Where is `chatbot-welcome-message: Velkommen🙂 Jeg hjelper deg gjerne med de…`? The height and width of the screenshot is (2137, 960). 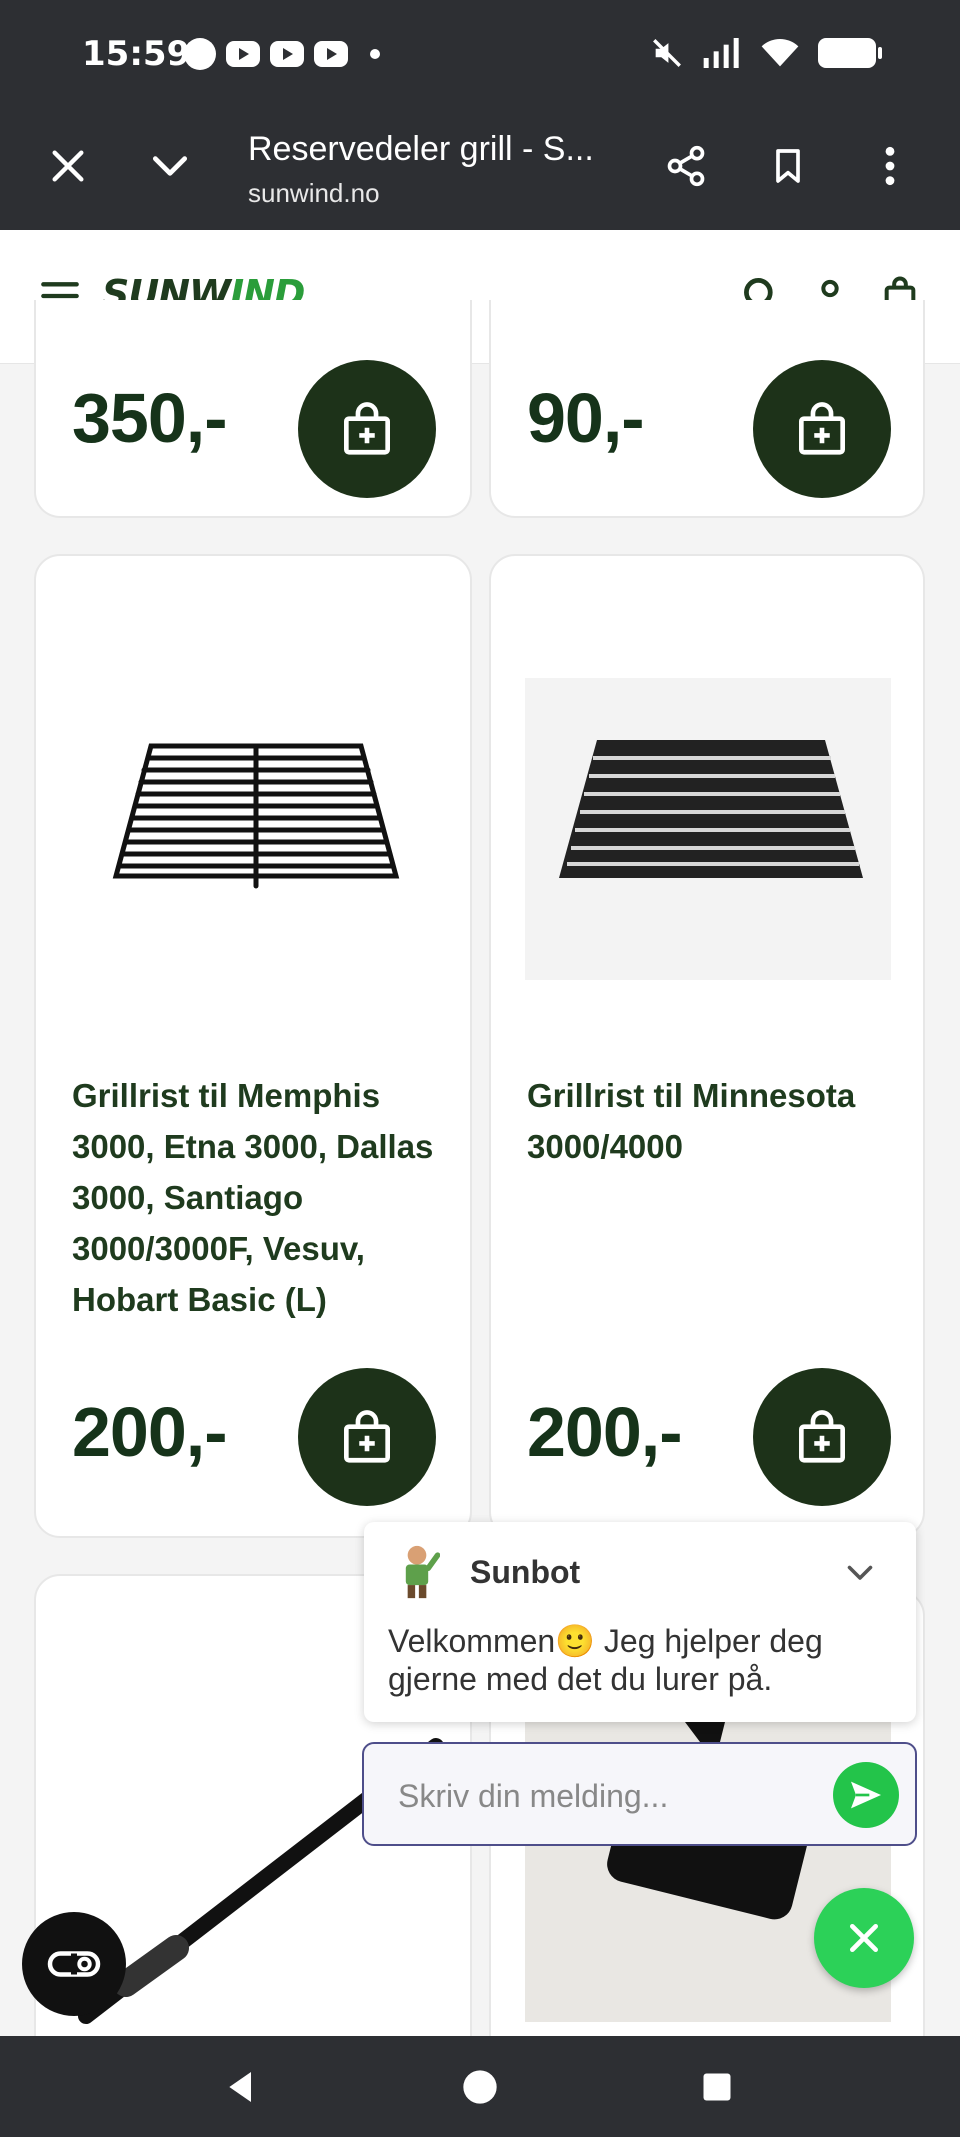
chatbot-welcome-message: Velkommen🙂 Jeg hjelper deg gjerne med de… is located at coordinates (605, 1660).